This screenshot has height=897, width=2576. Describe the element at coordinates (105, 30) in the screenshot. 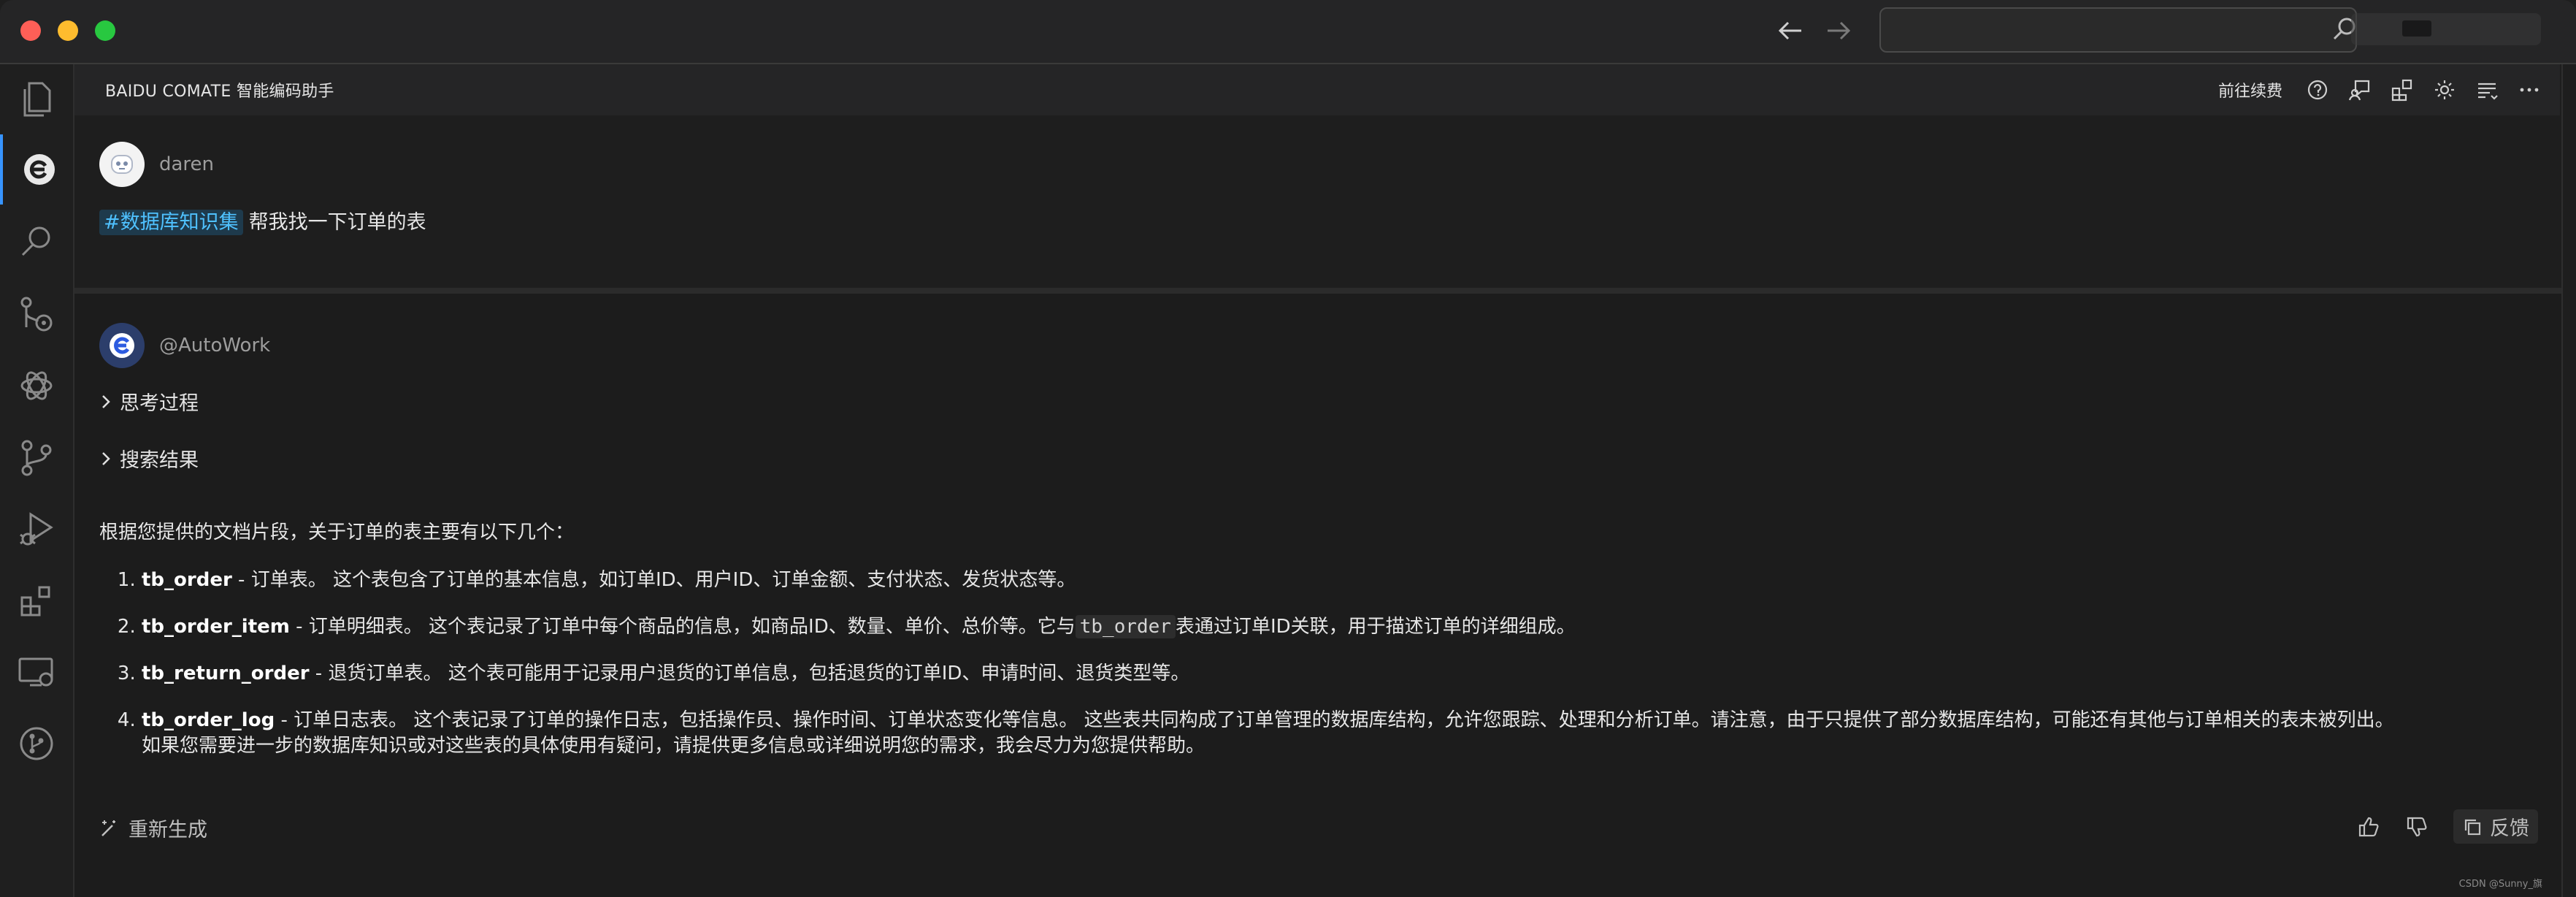

I see `zoom-window-button` at that location.